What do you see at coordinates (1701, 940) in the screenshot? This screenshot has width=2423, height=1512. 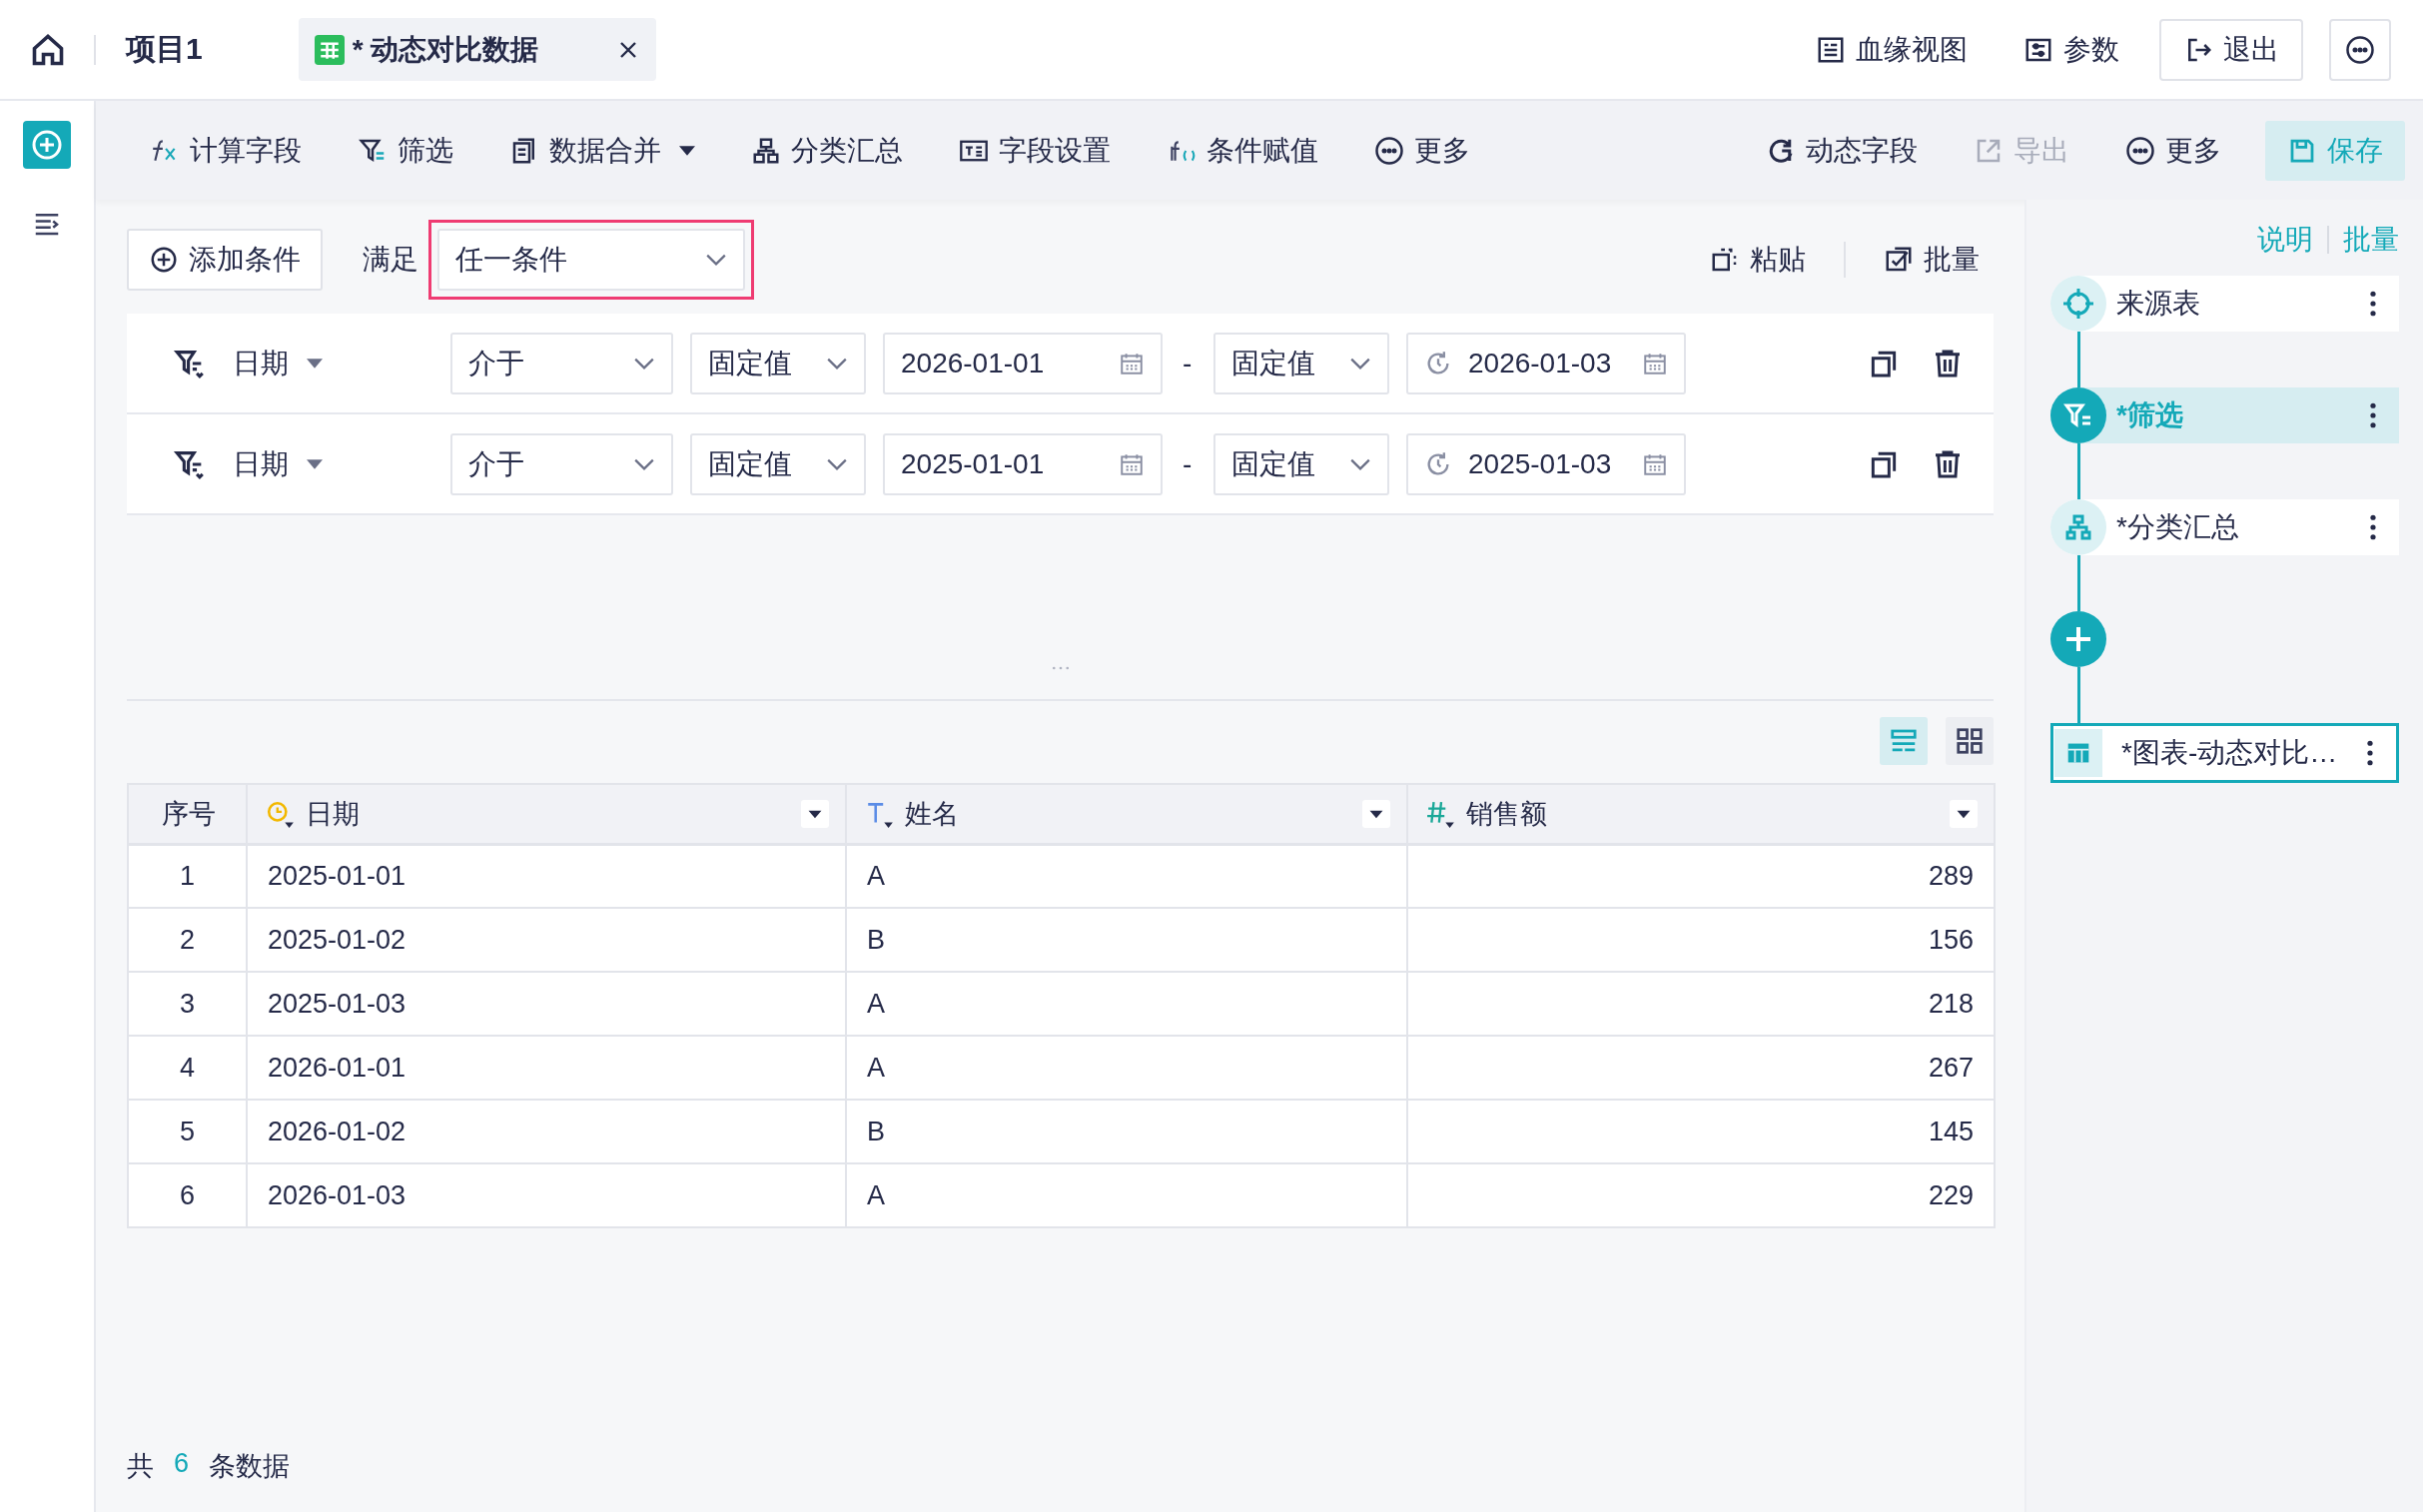 I see `table-cell: 156` at bounding box center [1701, 940].